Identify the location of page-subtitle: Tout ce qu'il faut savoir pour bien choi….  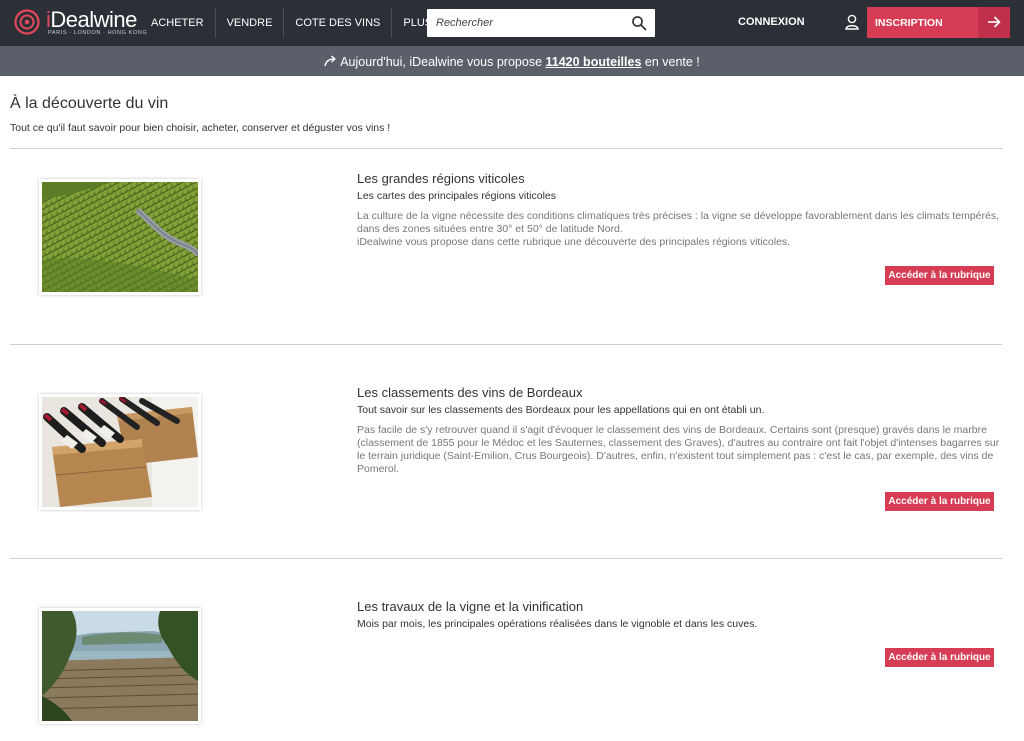
(200, 128).